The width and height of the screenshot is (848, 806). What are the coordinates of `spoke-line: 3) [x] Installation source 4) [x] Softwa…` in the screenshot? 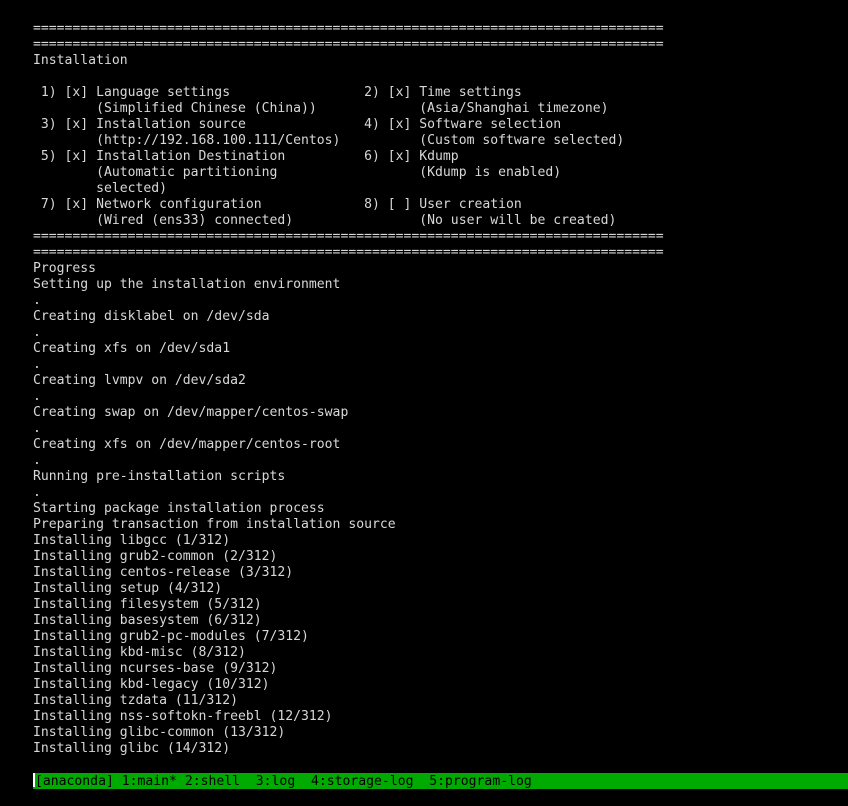 It's located at (297, 124).